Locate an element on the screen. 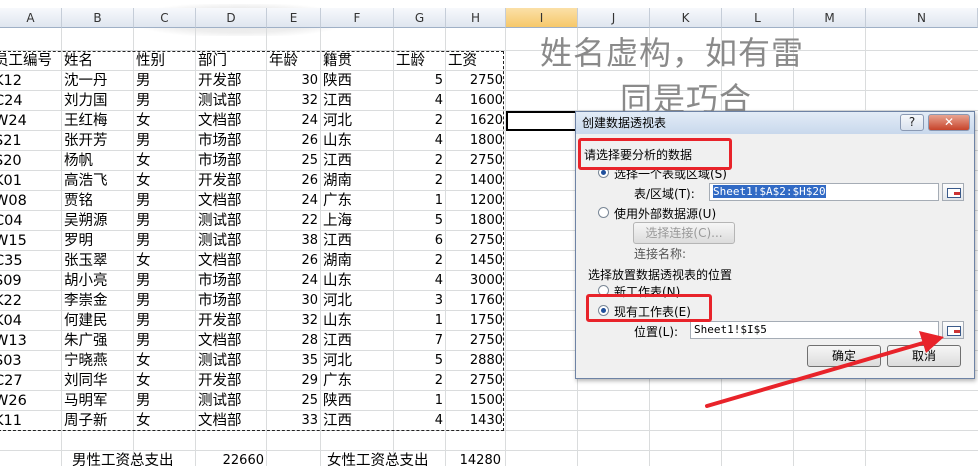 The width and height of the screenshot is (978, 466). table-cell: K01 is located at coordinates (31, 181).